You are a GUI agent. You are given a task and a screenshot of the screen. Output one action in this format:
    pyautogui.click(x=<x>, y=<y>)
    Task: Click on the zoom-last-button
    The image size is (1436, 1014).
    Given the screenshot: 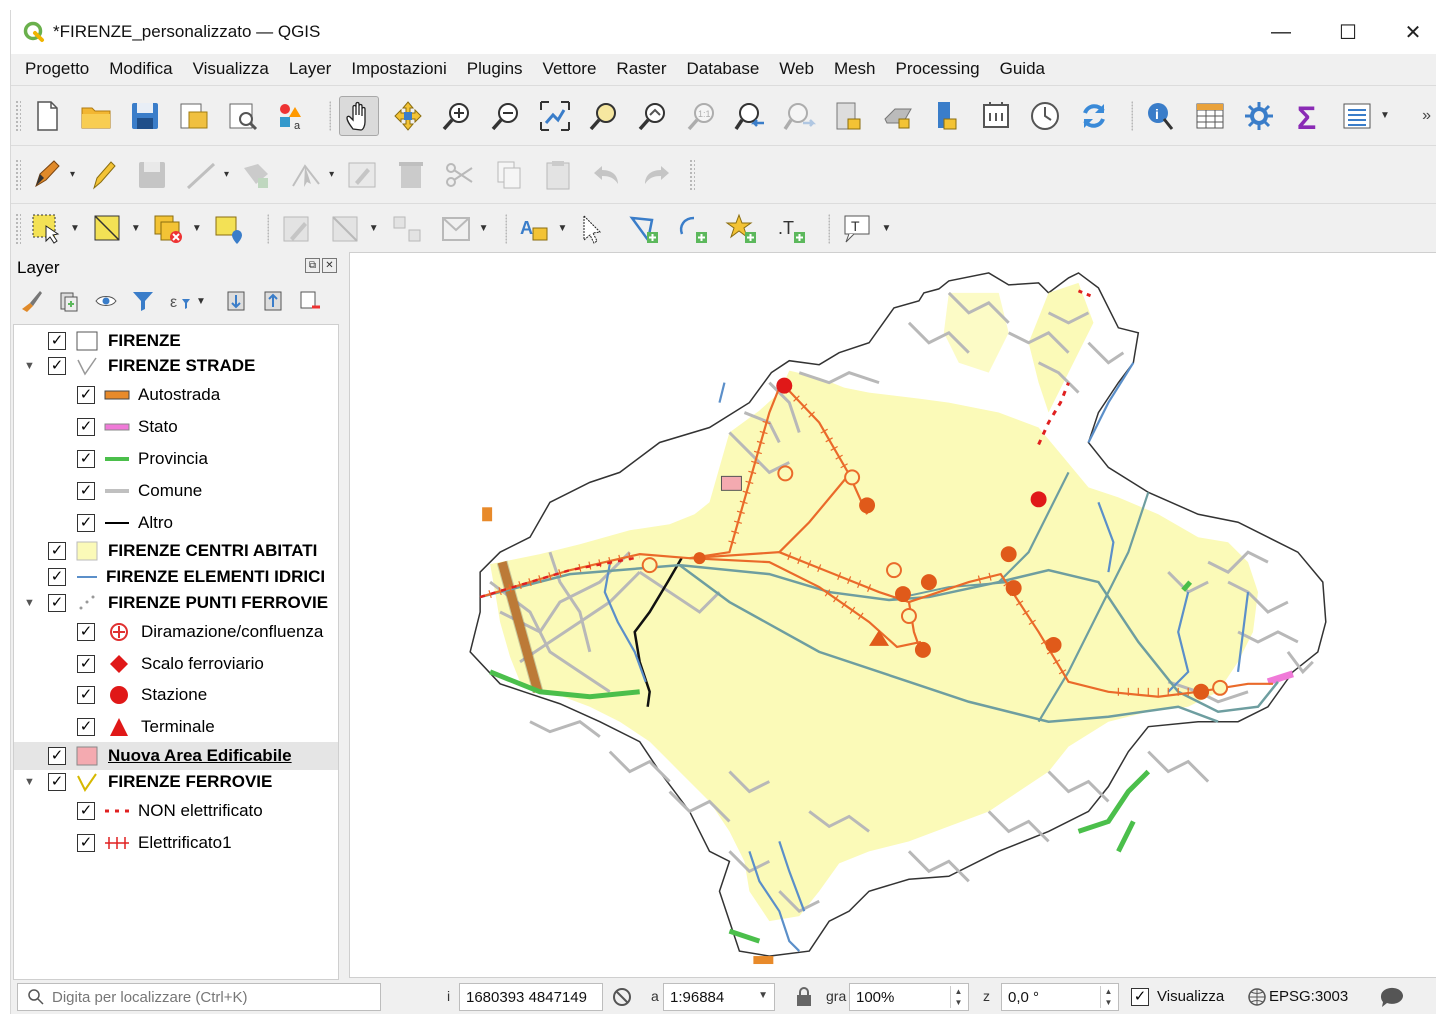 What is the action you would take?
    pyautogui.click(x=751, y=116)
    